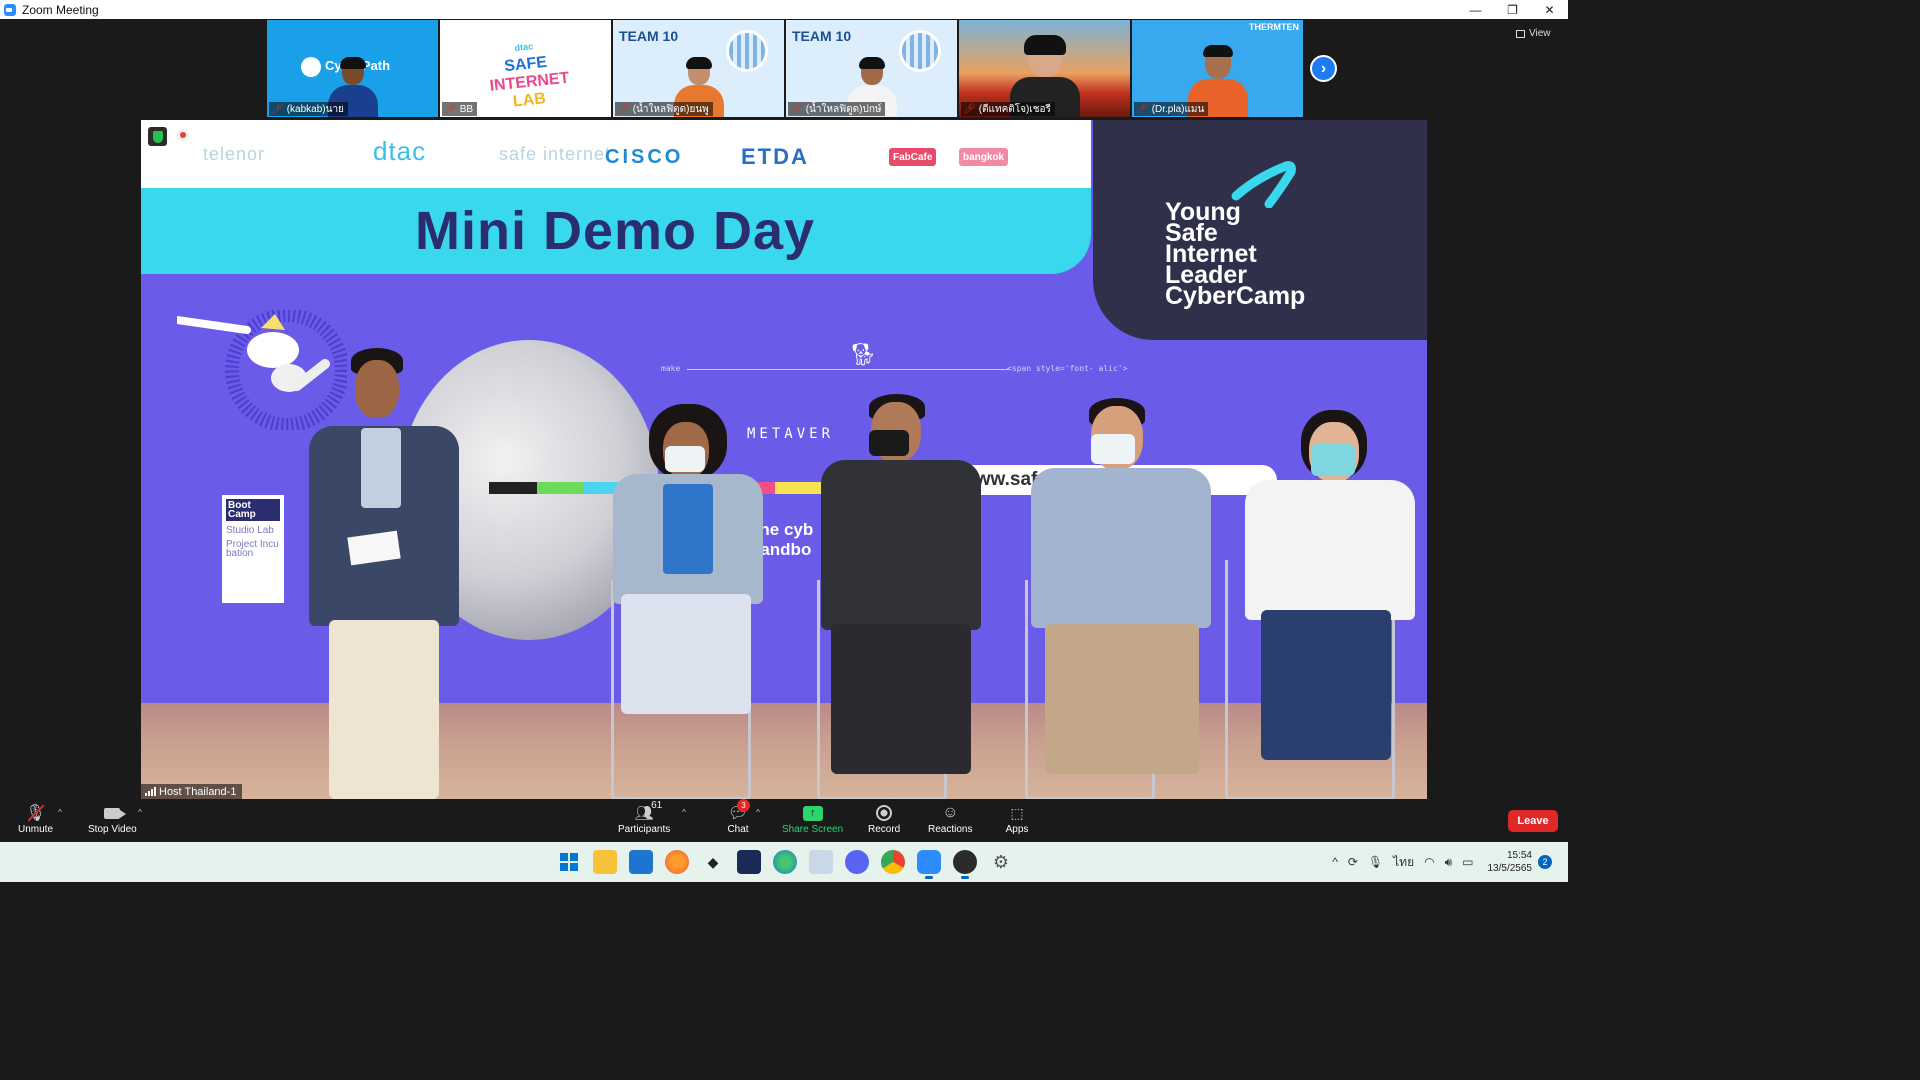 The width and height of the screenshot is (1920, 1080). I want to click on reactions-button: ☺︎ Reactions, so click(950, 818).